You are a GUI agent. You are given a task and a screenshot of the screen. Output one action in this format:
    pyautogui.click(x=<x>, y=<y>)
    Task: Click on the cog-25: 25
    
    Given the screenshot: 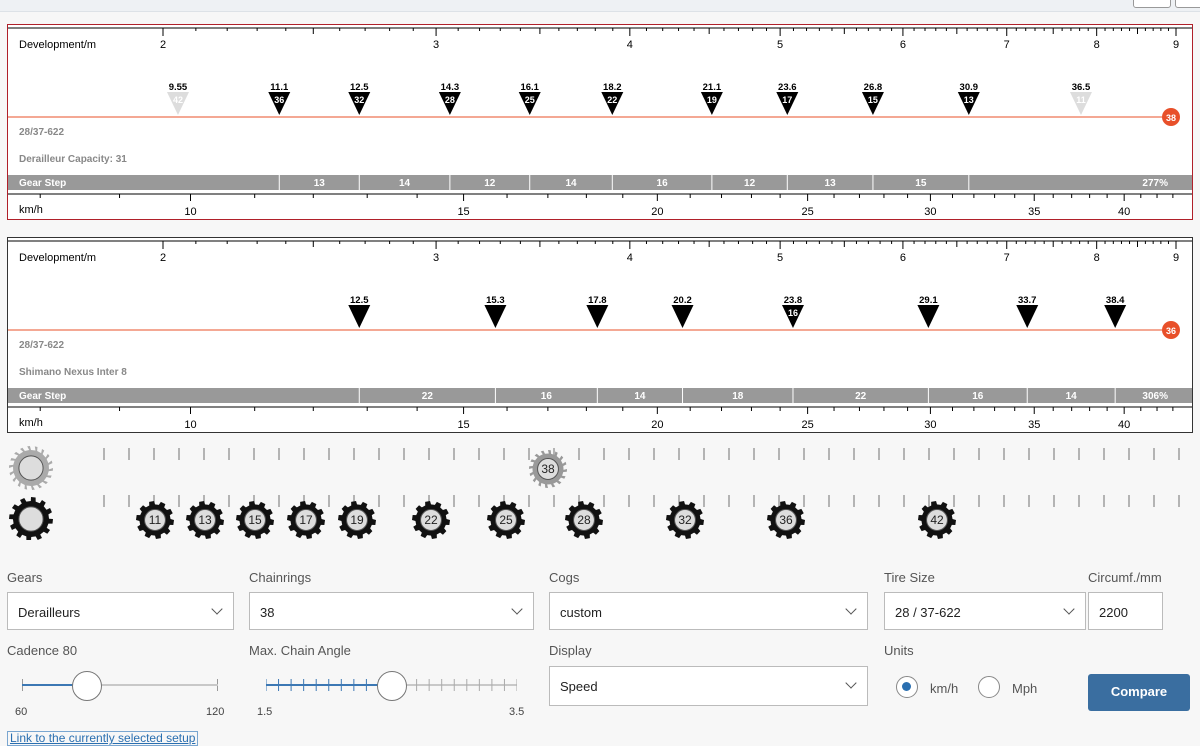 What is the action you would take?
    pyautogui.click(x=506, y=520)
    